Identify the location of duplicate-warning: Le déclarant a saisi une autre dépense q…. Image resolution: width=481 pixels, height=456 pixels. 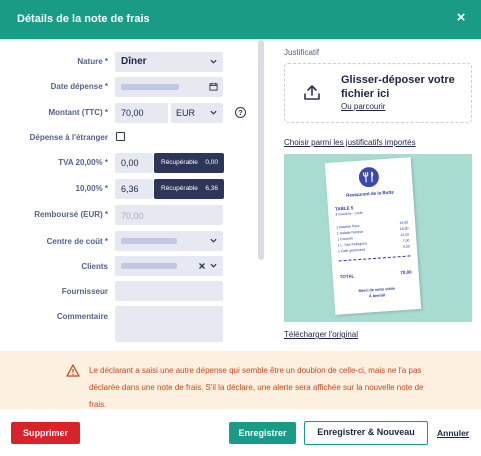
(240, 380).